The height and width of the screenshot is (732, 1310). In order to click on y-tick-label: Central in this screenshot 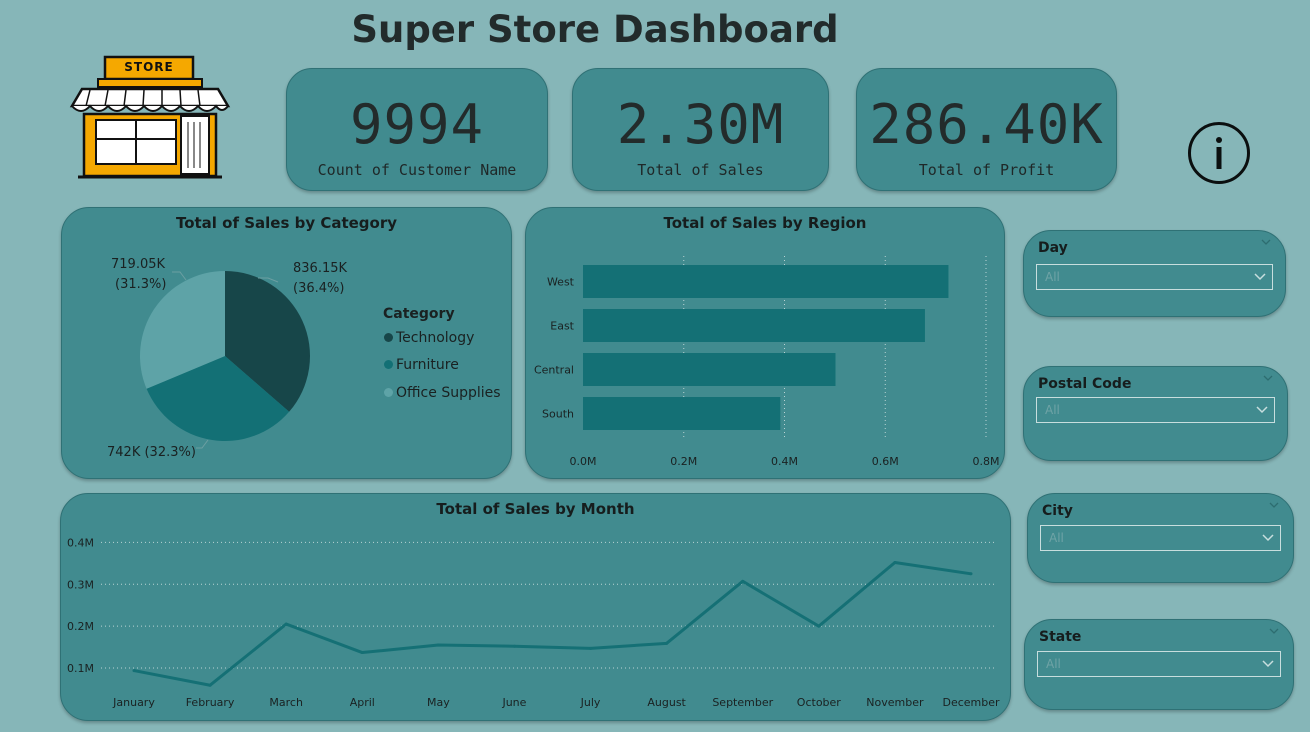, I will do `click(554, 370)`.